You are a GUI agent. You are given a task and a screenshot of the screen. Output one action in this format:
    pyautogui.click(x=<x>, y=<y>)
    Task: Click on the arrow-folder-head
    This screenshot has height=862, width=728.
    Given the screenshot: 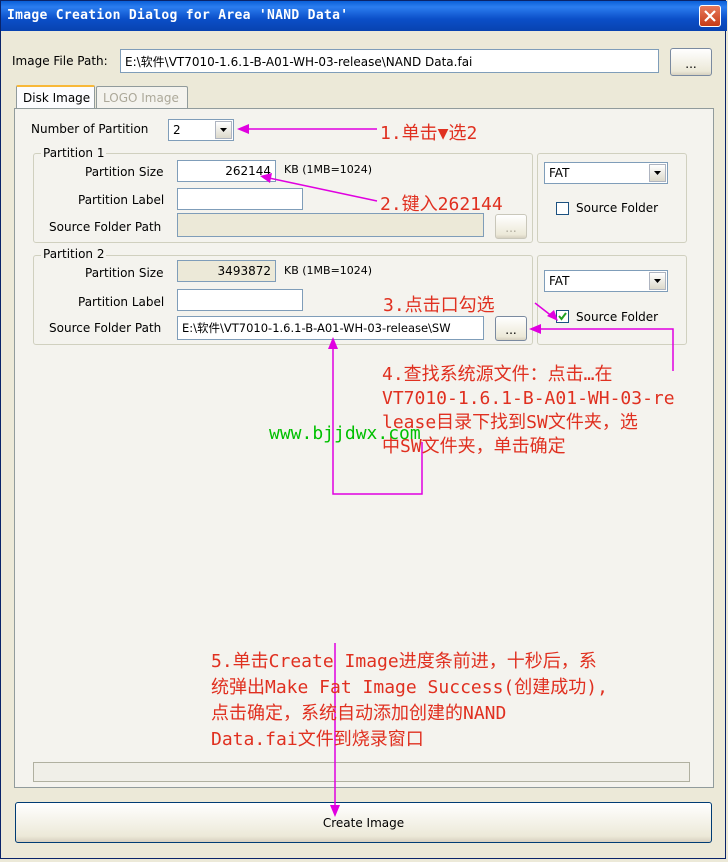 What is the action you would take?
    pyautogui.click(x=333, y=343)
    